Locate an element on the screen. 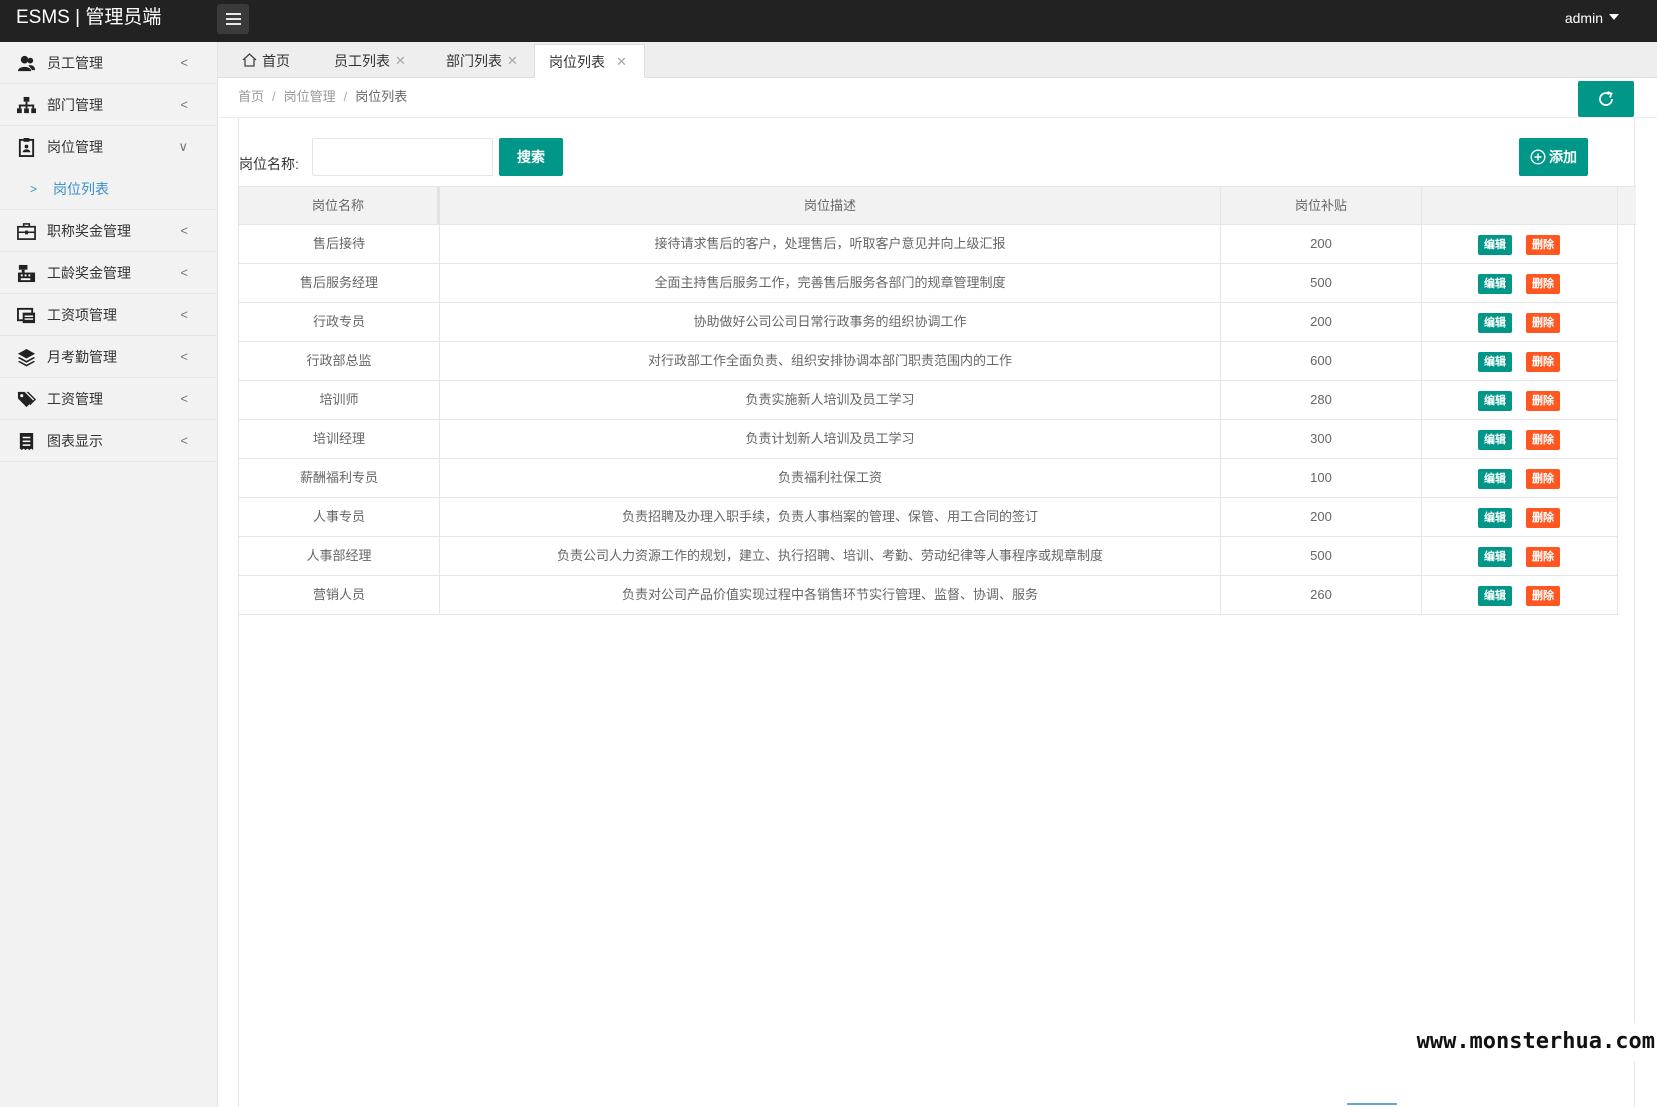  refresh-button is located at coordinates (1606, 99).